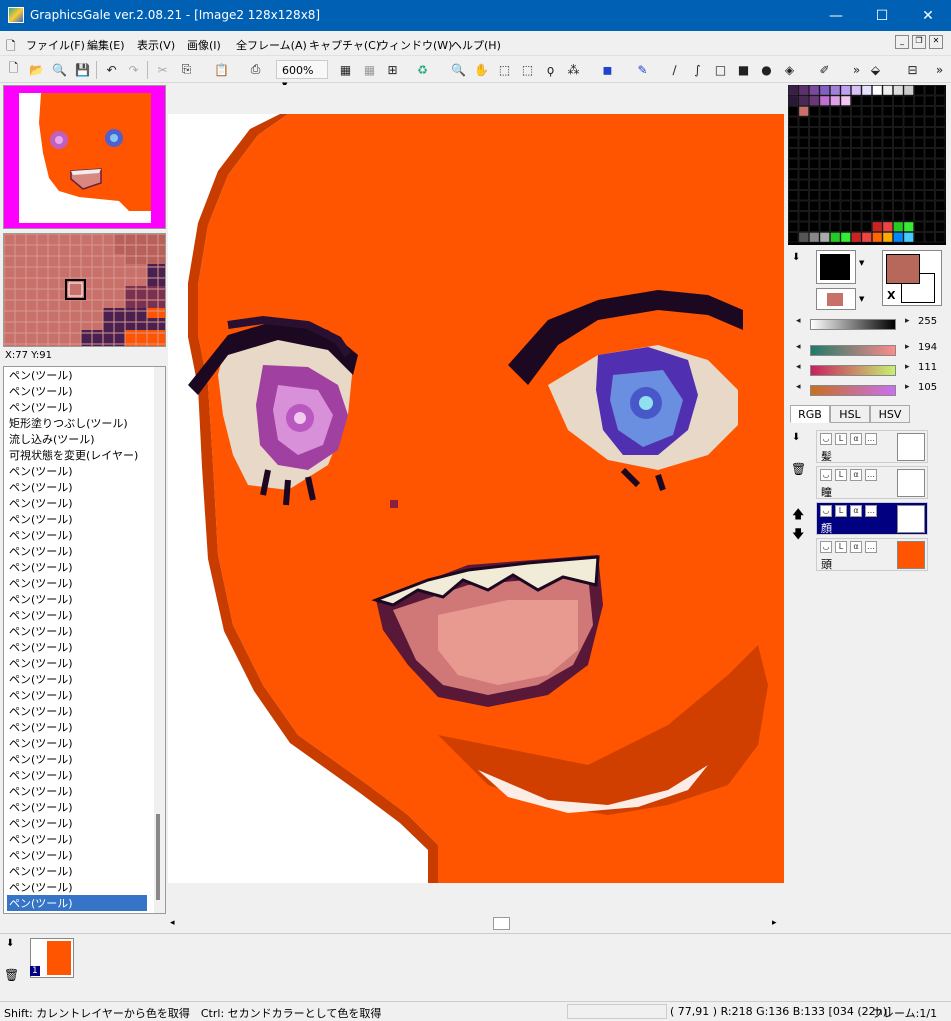  Describe the element at coordinates (902, 42) in the screenshot. I see `mdi-minimize-button: _` at that location.